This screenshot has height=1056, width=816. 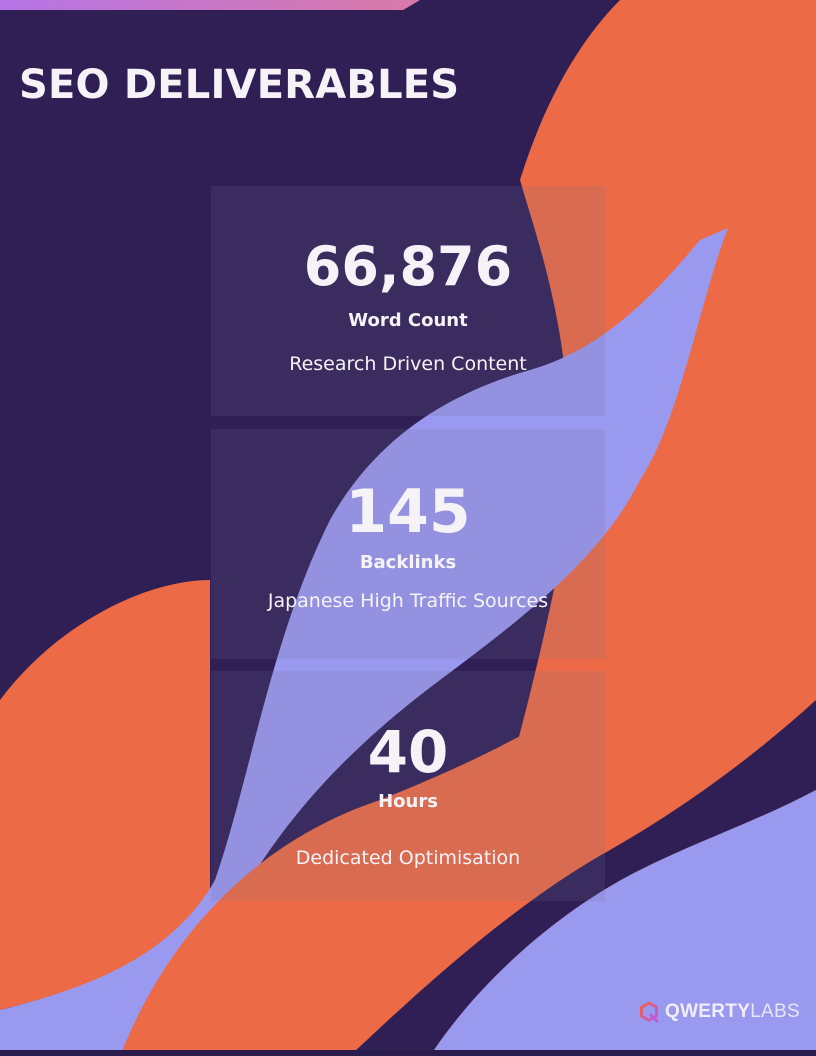 I want to click on brand-logo: QWERTYLABS, so click(x=719, y=1012).